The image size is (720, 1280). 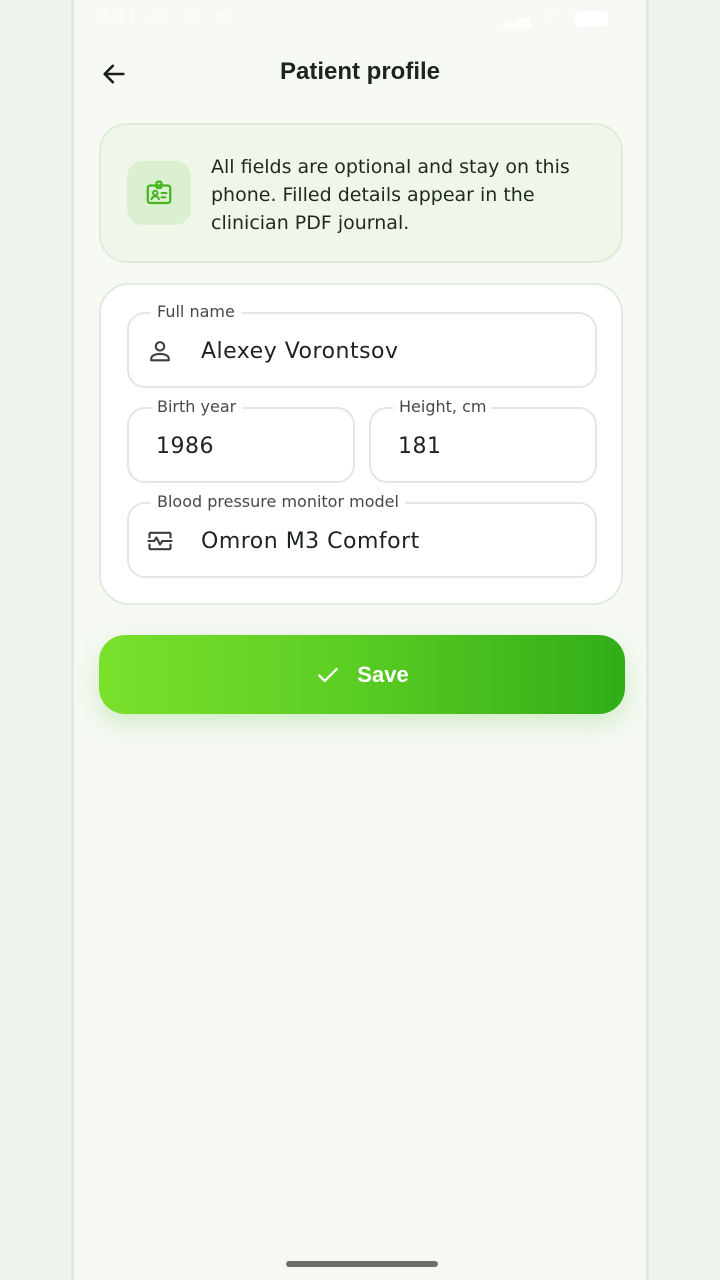 I want to click on check-icon, so click(x=328, y=675).